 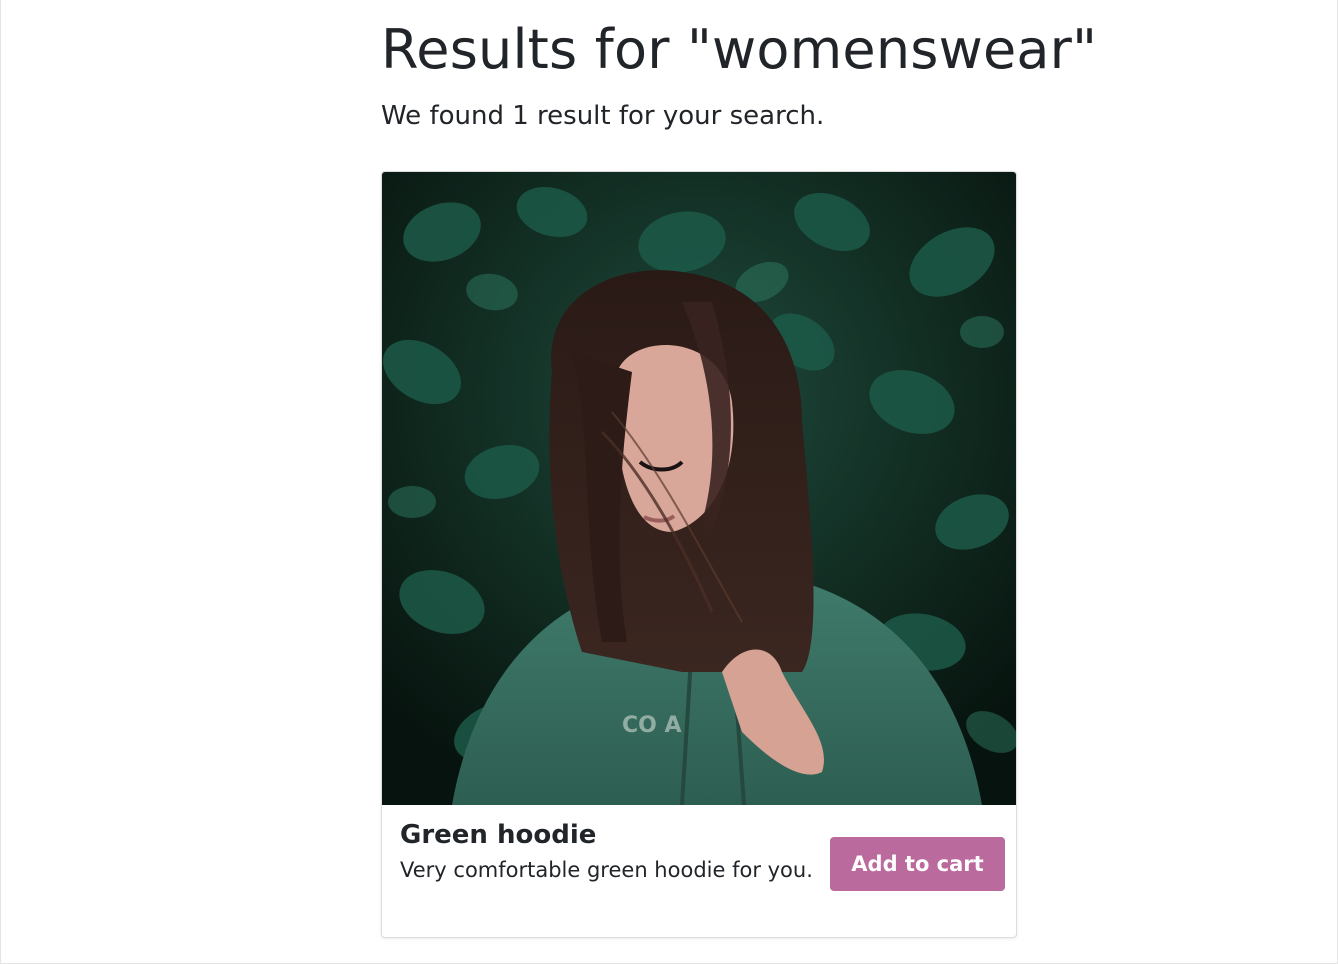 I want to click on results-summary: We found 1 result for your search., so click(x=603, y=116).